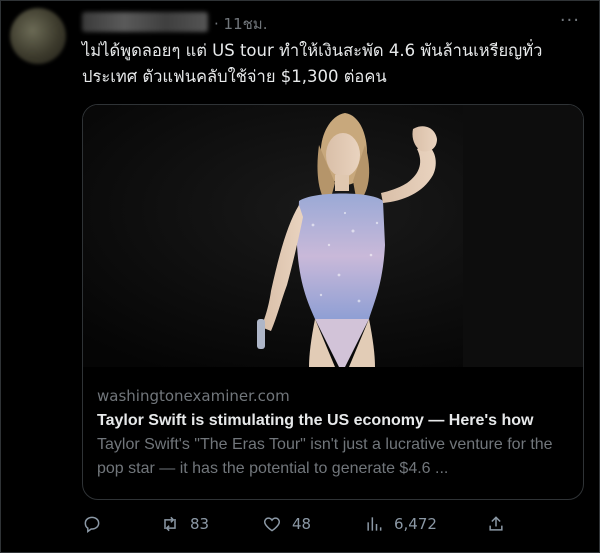 The width and height of the screenshot is (600, 553). I want to click on reply-icon, so click(92, 524).